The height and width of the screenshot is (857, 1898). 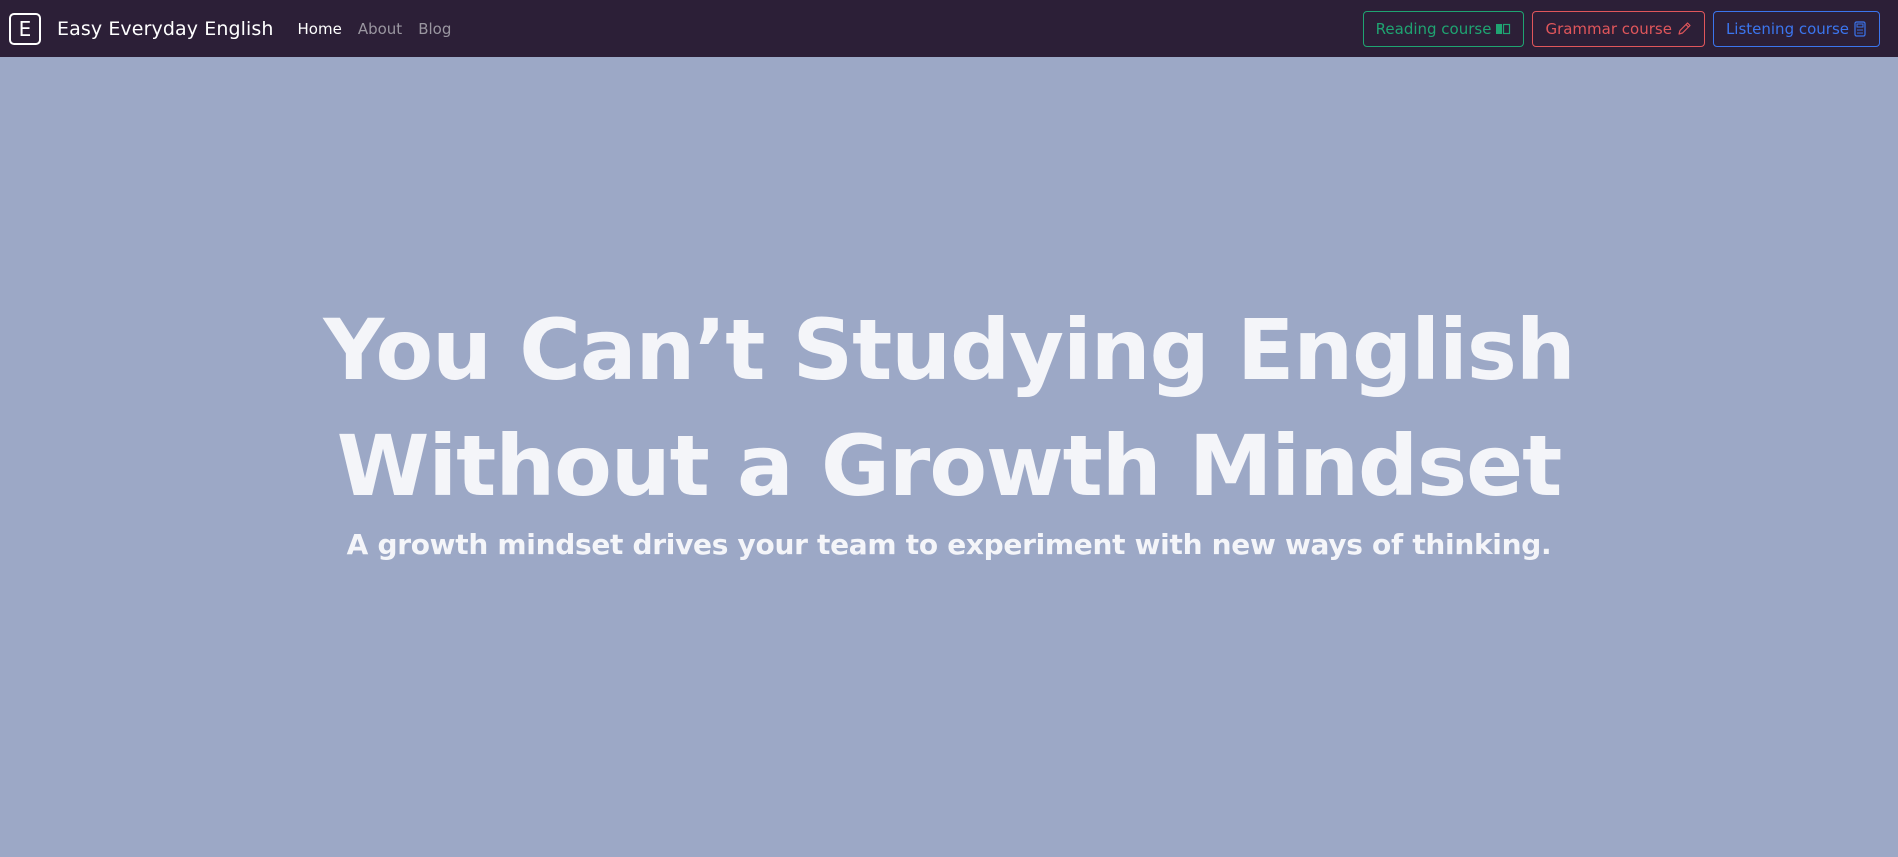 I want to click on book-icon, so click(x=1503, y=29).